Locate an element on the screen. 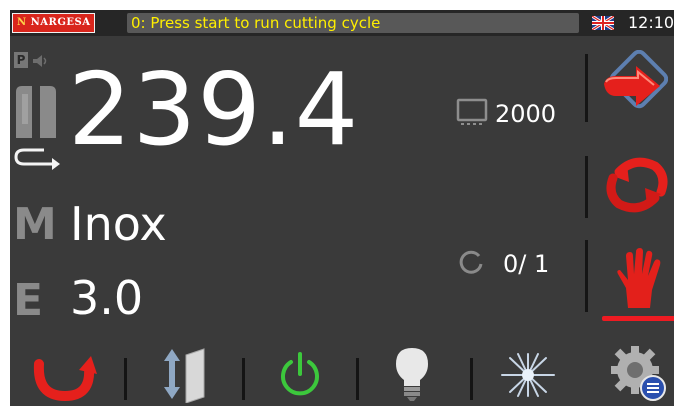 The image size is (683, 413). laser-button is located at coordinates (528, 375).